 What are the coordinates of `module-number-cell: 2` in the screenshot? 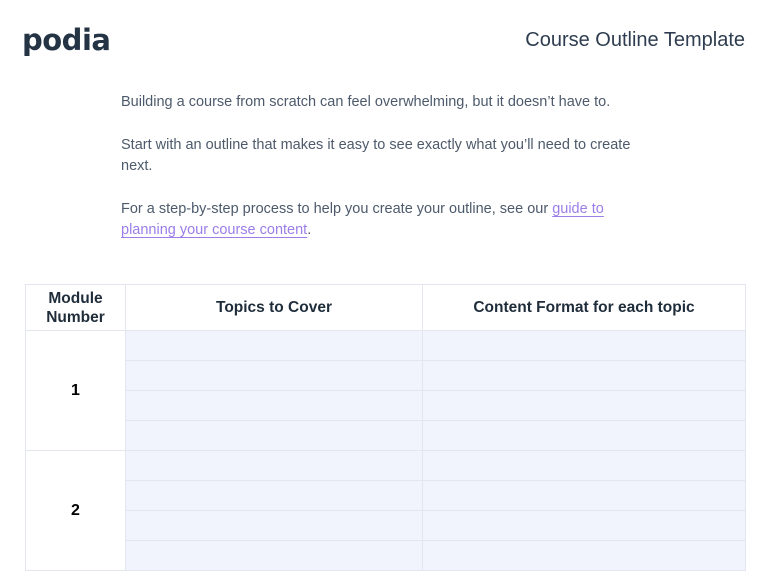 It's located at (75, 510).